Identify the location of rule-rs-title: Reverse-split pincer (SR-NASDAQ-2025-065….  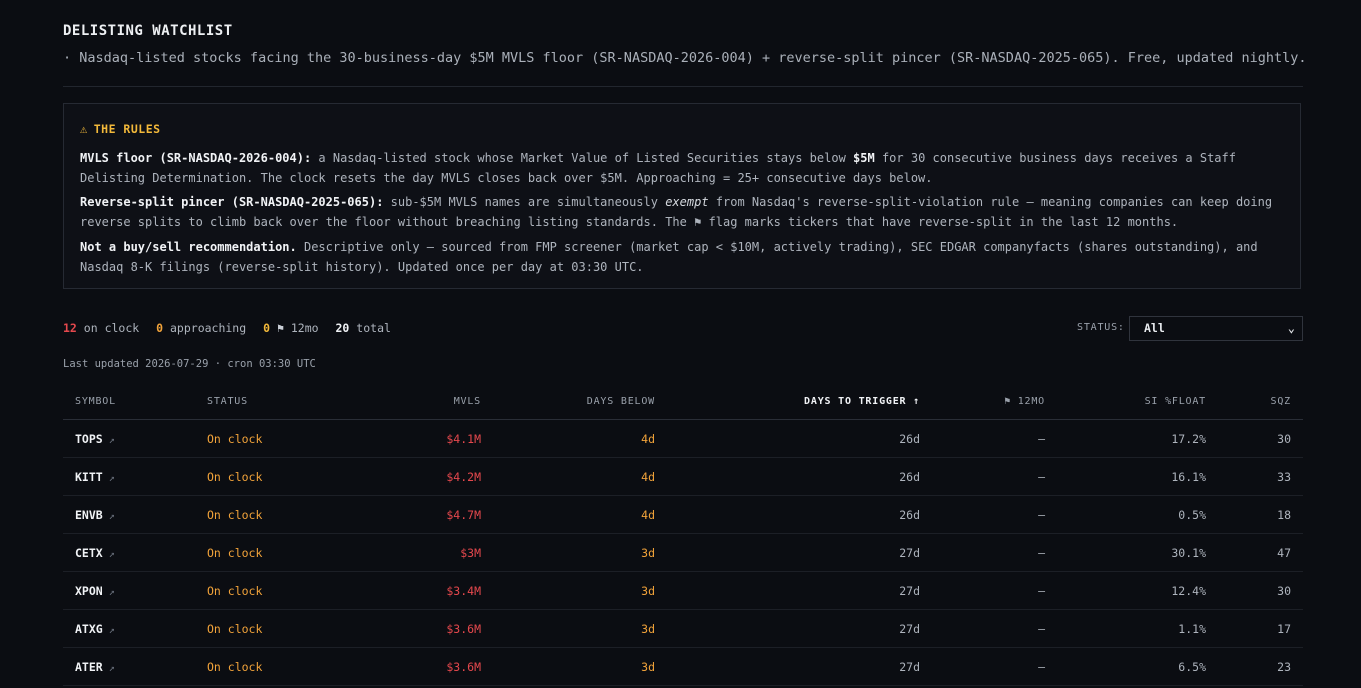
(232, 202).